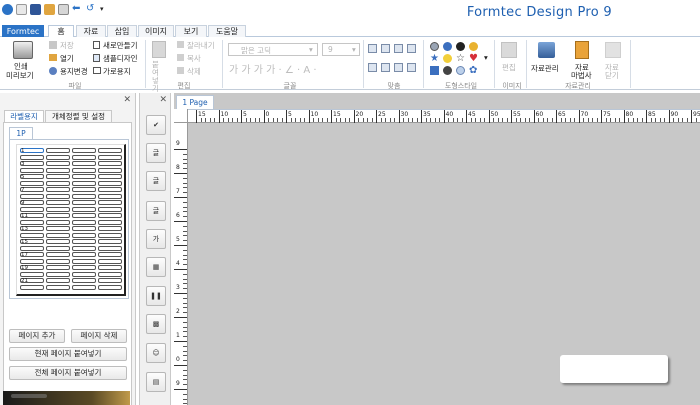 The height and width of the screenshot is (405, 700). What do you see at coordinates (67, 45) in the screenshot?
I see `save-button: 저장` at bounding box center [67, 45].